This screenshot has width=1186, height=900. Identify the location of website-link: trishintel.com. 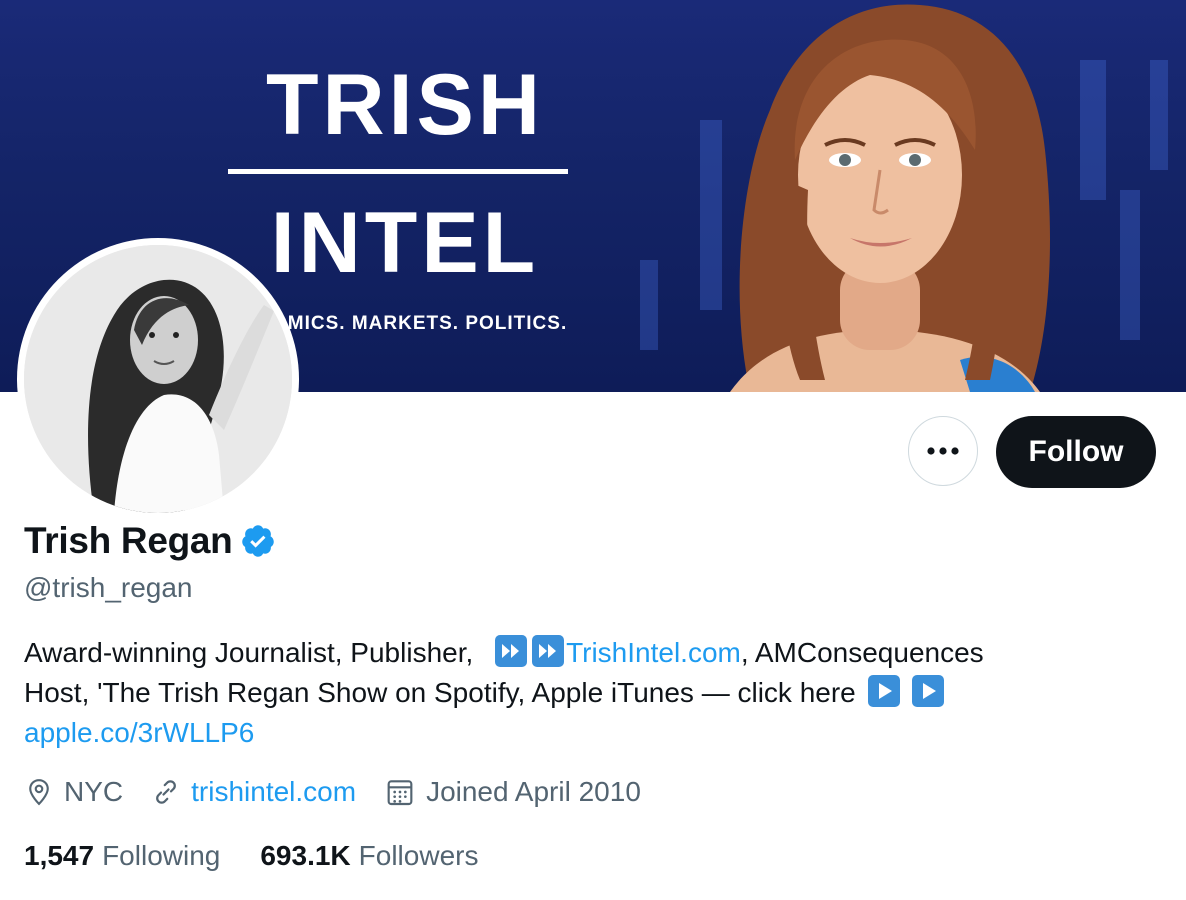
(273, 792).